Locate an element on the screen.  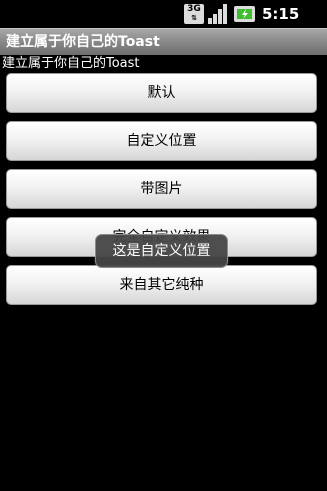
custom-position-toast-button: 自定义位置 is located at coordinates (161, 141).